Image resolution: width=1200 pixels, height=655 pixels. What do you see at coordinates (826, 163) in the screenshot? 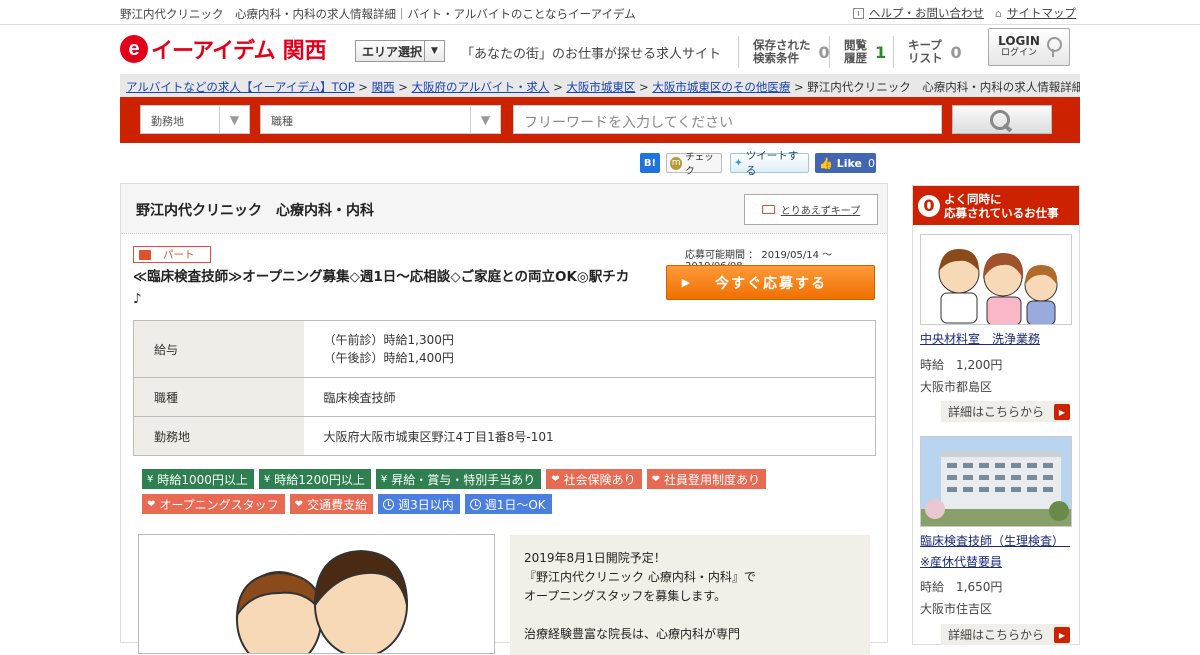
I see `thumbs-up-icon: 👍` at bounding box center [826, 163].